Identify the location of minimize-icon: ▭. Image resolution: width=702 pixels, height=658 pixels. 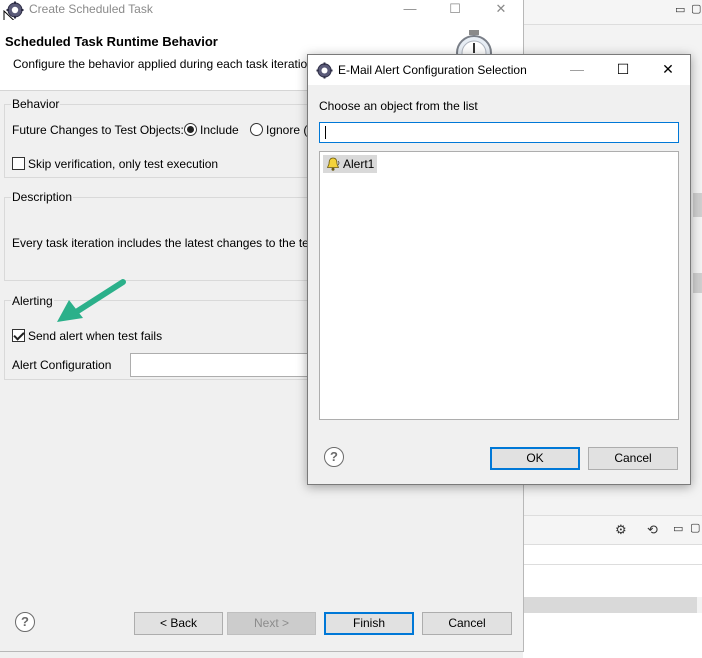
(680, 9).